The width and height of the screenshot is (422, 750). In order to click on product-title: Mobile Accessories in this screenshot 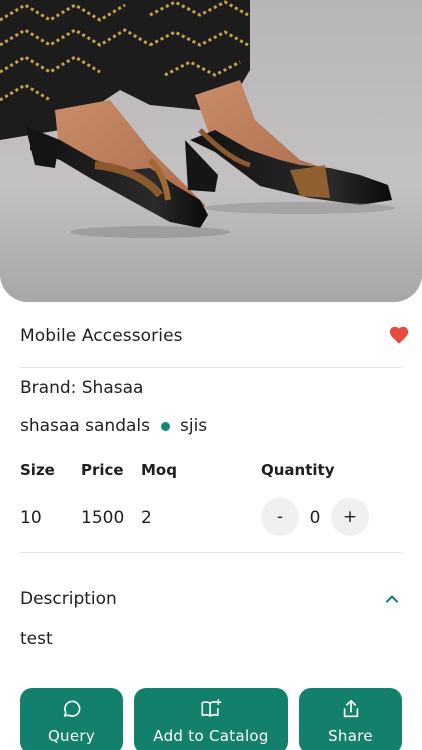, I will do `click(101, 336)`.